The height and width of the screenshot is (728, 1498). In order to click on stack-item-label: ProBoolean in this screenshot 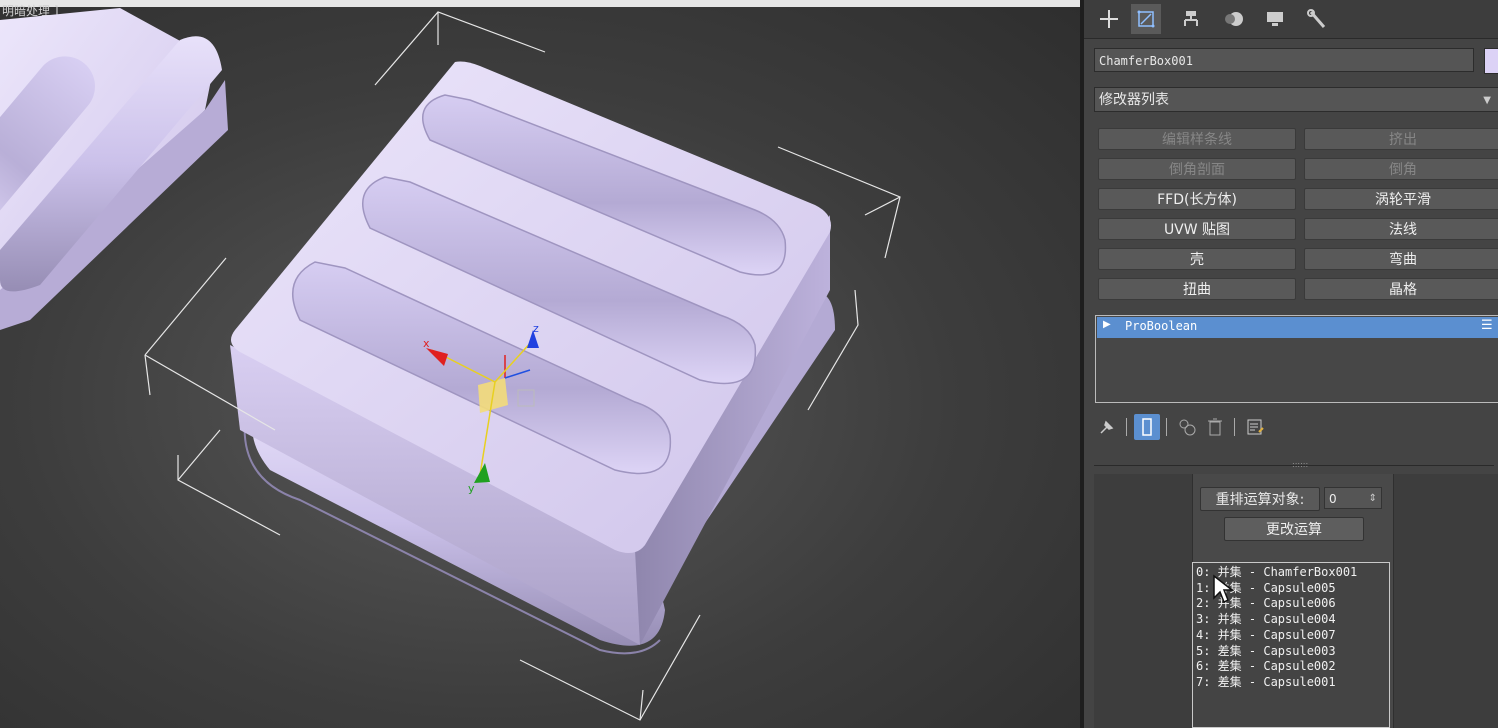, I will do `click(1161, 326)`.